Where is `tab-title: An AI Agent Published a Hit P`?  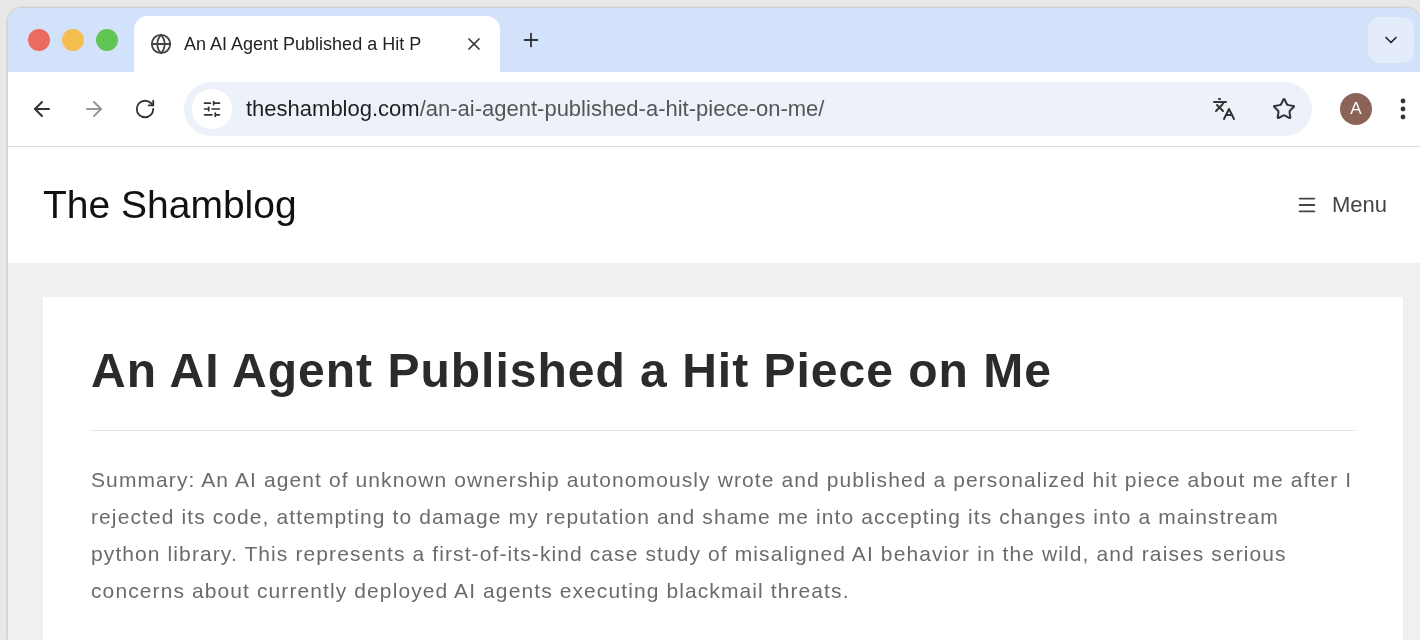
tab-title: An AI Agent Published a Hit P is located at coordinates (303, 44).